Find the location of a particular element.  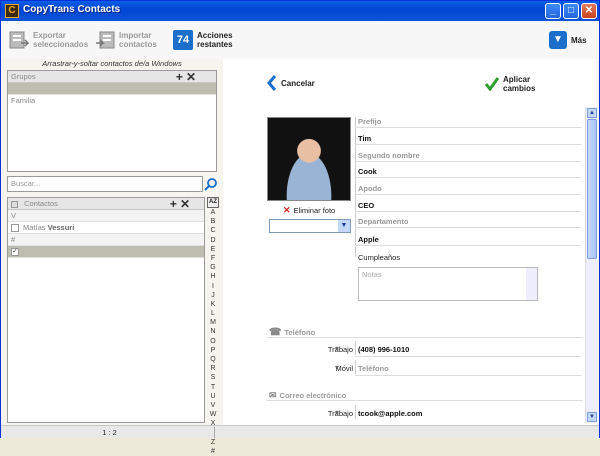

maximize-button: □ is located at coordinates (571, 11).